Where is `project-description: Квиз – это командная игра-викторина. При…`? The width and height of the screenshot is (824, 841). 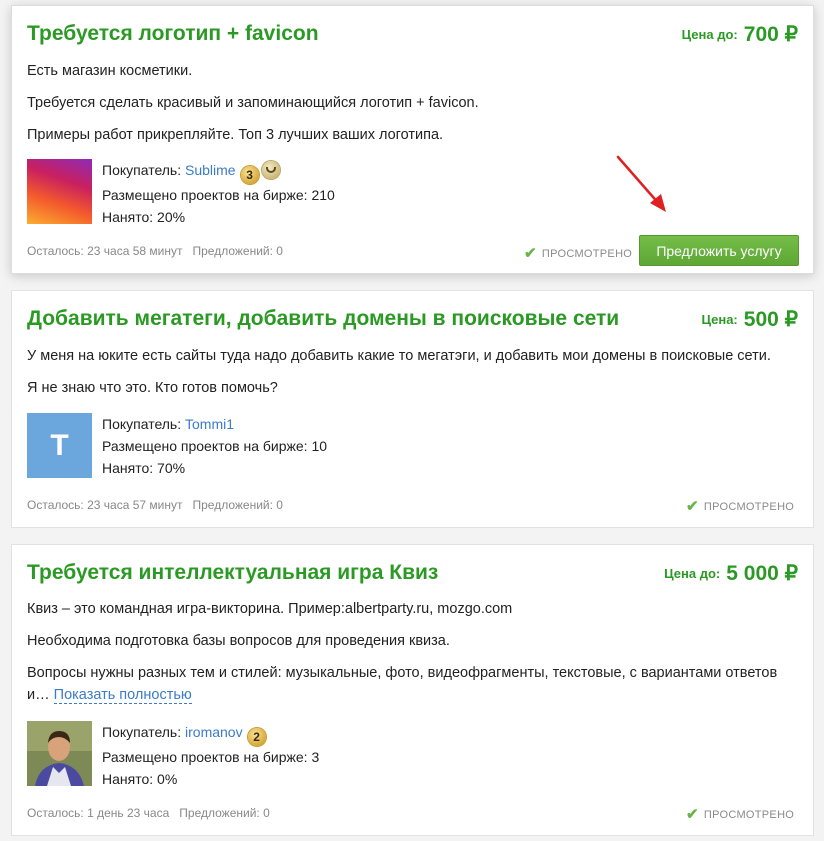 project-description: Квиз – это командная игра-викторина. При… is located at coordinates (411, 652).